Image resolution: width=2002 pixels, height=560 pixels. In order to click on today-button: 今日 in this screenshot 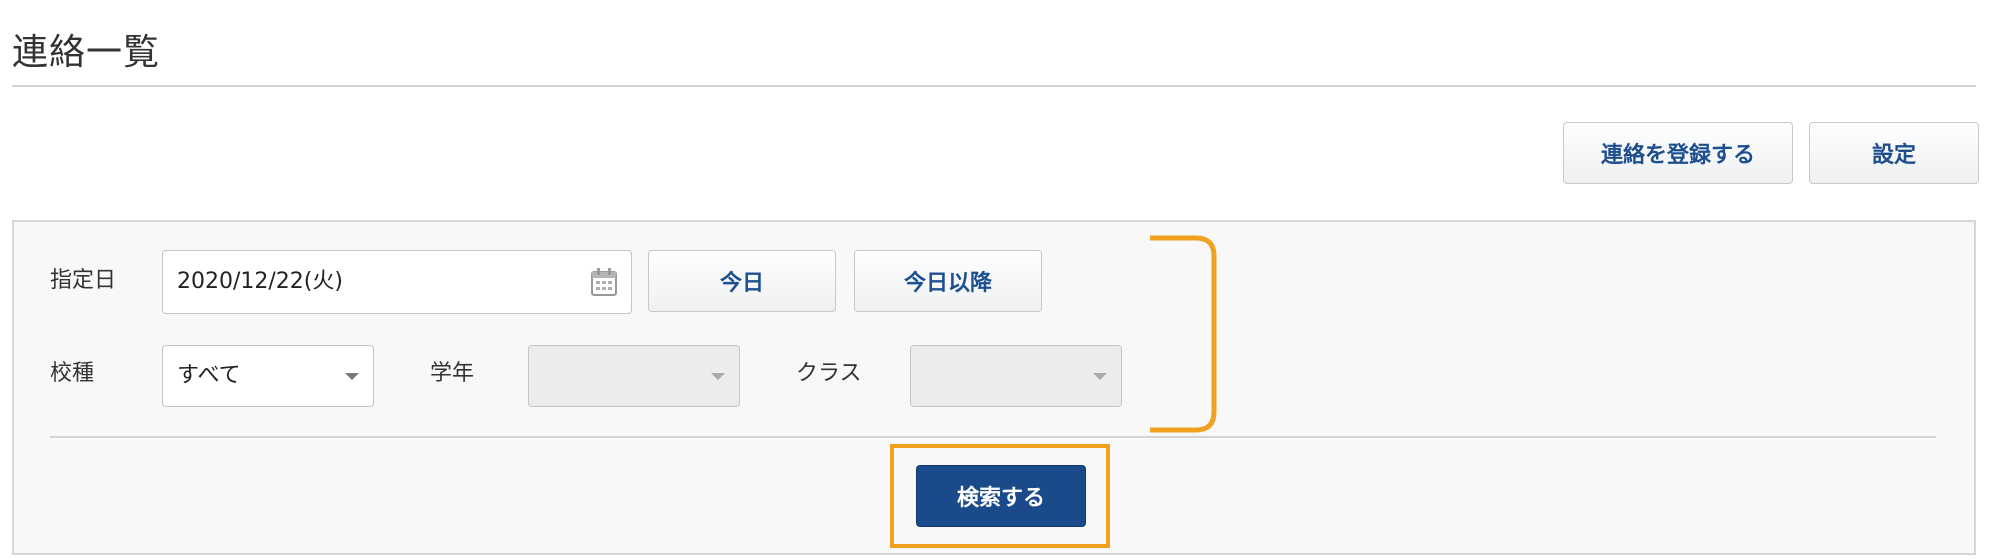, I will do `click(742, 281)`.